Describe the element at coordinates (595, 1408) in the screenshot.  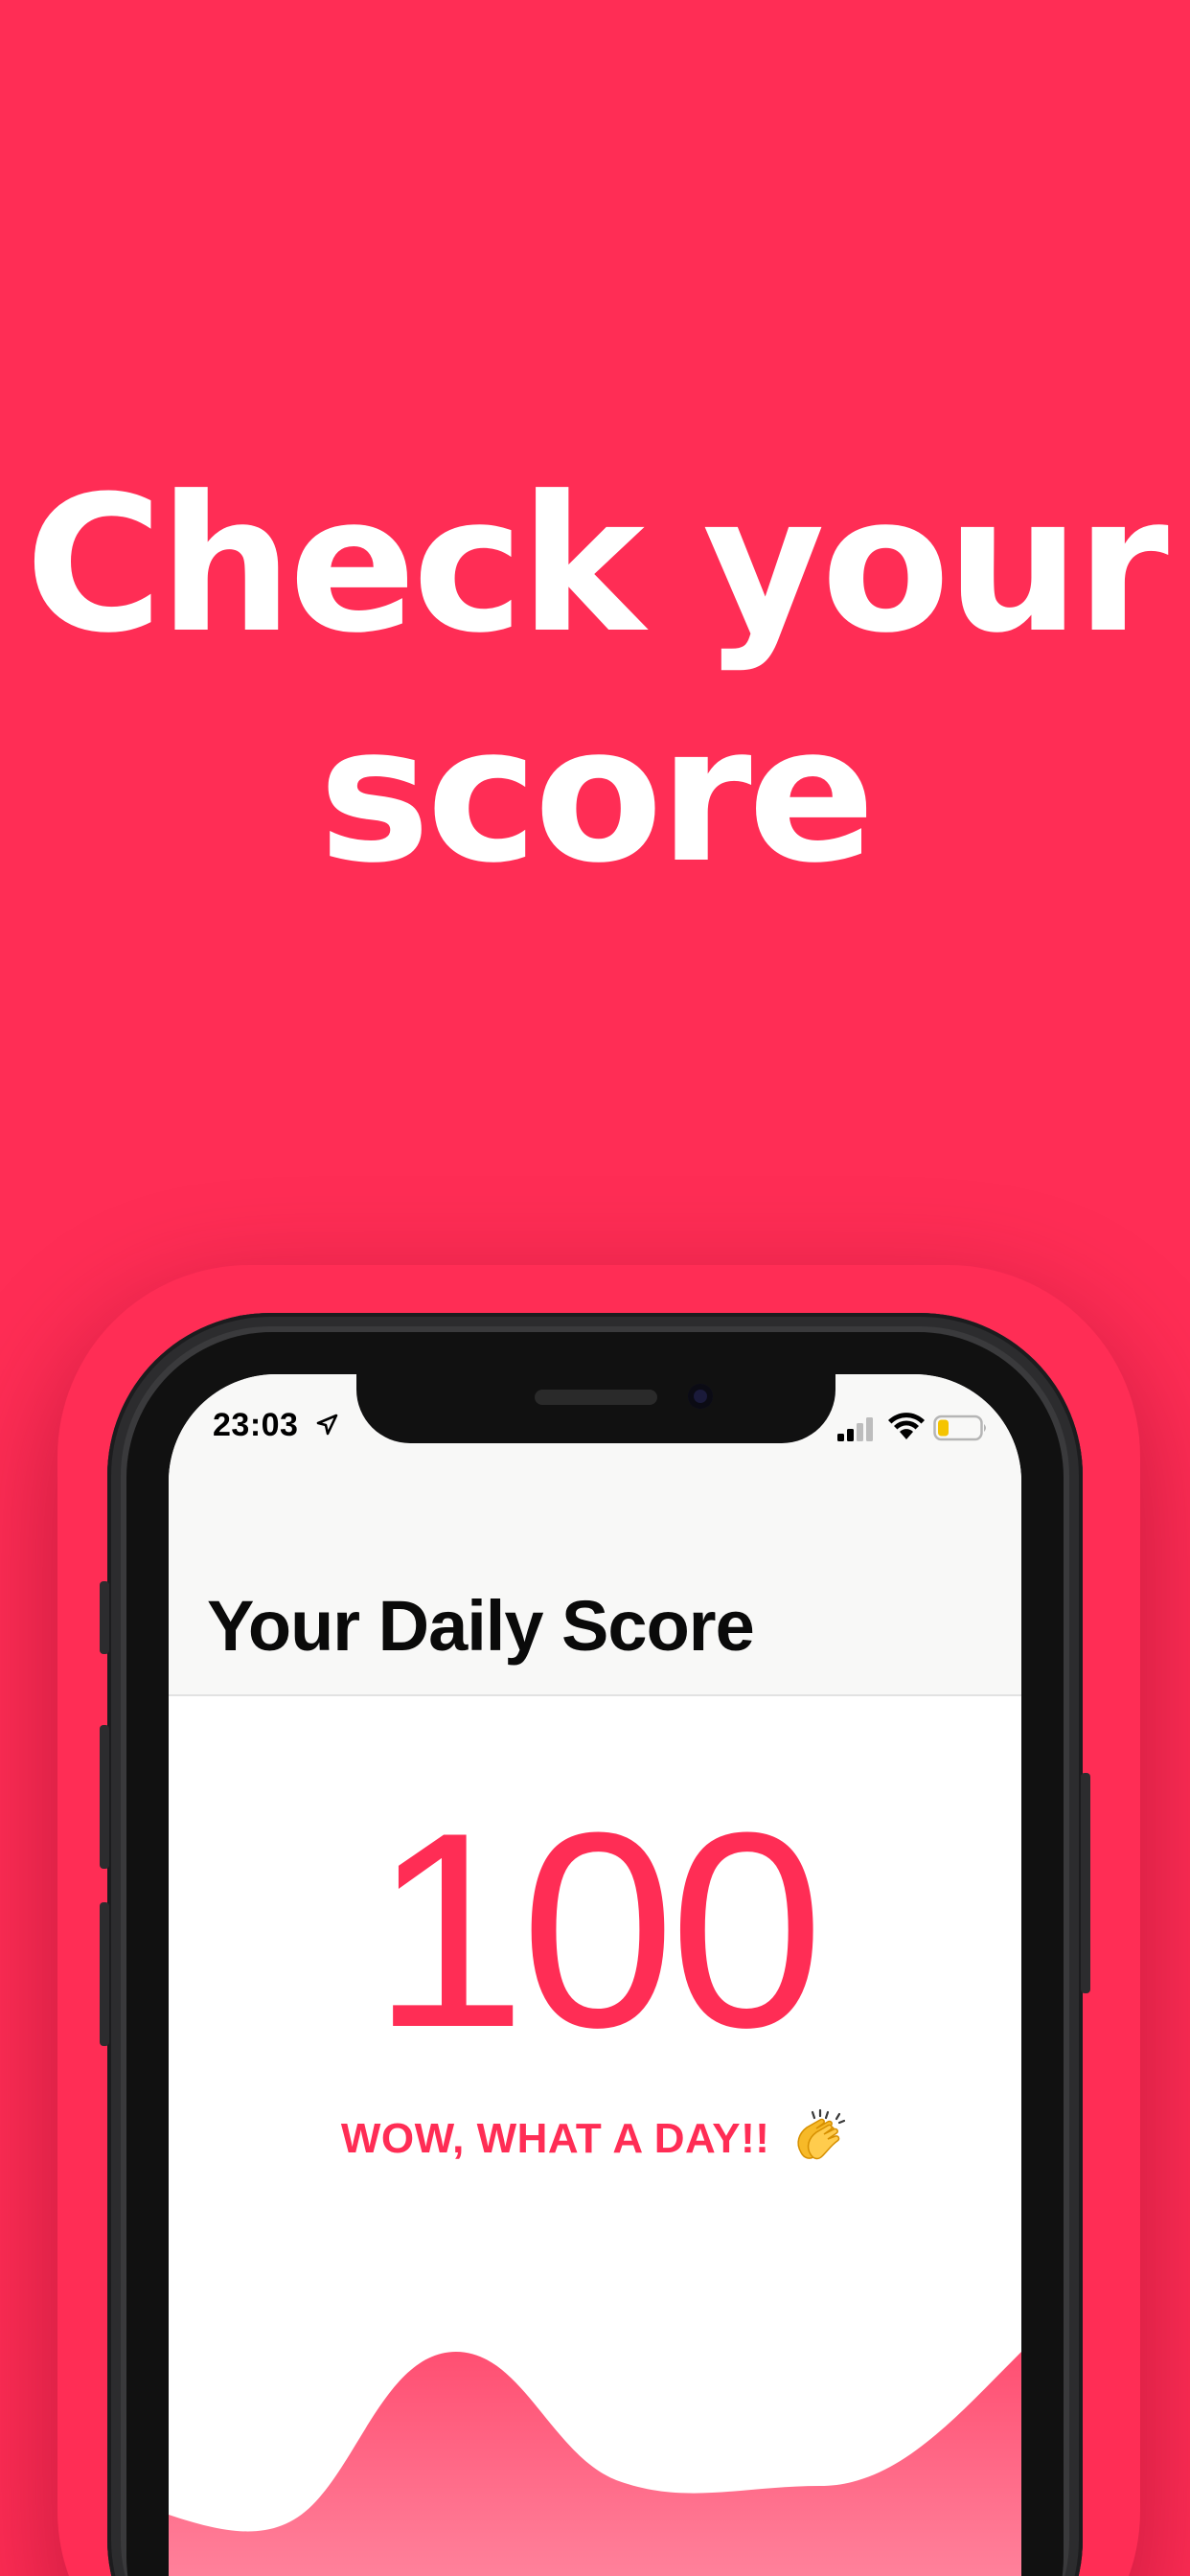
I see `phone-notch` at that location.